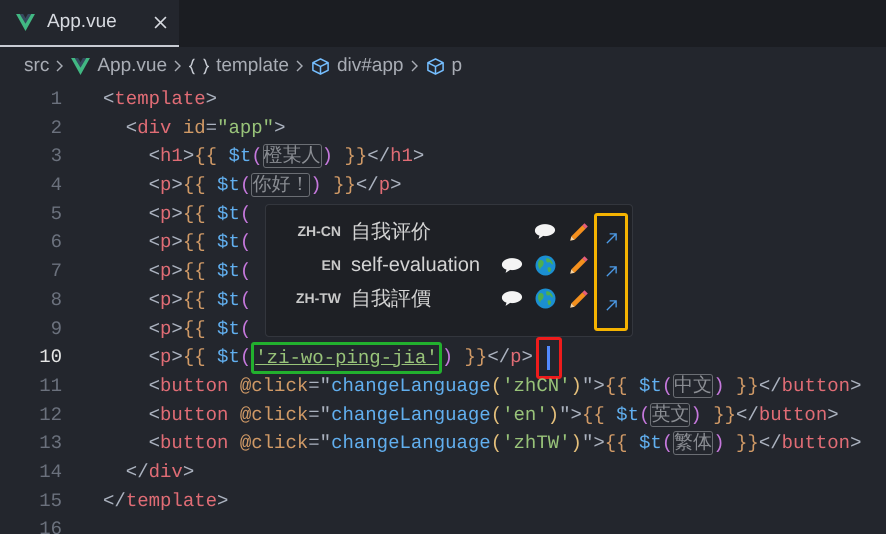 The width and height of the screenshot is (886, 534). What do you see at coordinates (56, 128) in the screenshot?
I see `line-number: 2` at bounding box center [56, 128].